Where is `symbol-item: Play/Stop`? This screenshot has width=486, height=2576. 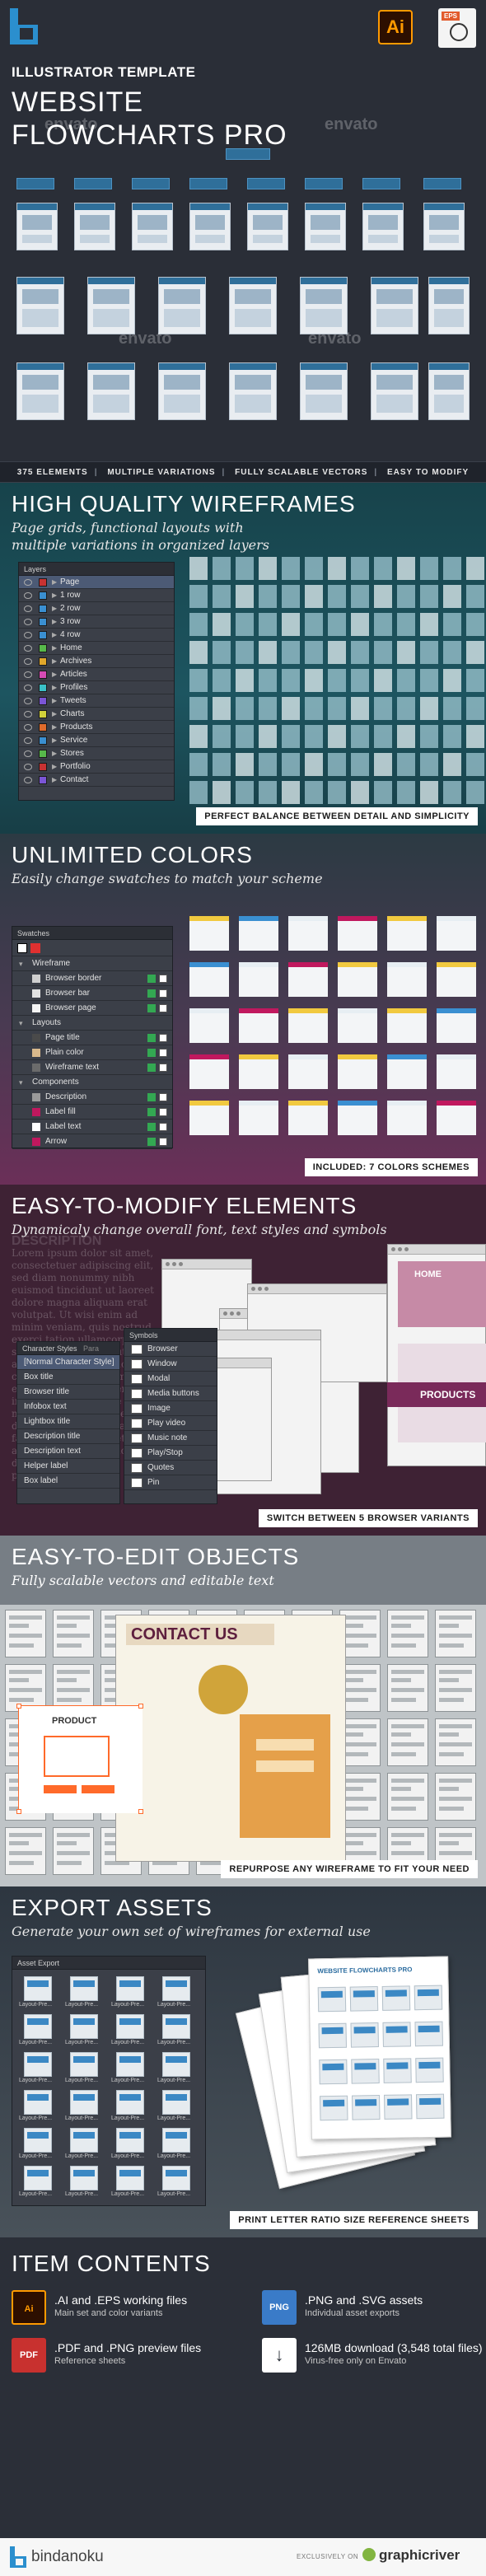 symbol-item: Play/Stop is located at coordinates (170, 1453).